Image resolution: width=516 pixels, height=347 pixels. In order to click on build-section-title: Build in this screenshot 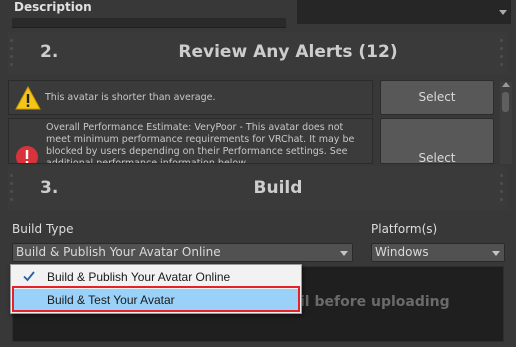, I will do `click(278, 188)`.